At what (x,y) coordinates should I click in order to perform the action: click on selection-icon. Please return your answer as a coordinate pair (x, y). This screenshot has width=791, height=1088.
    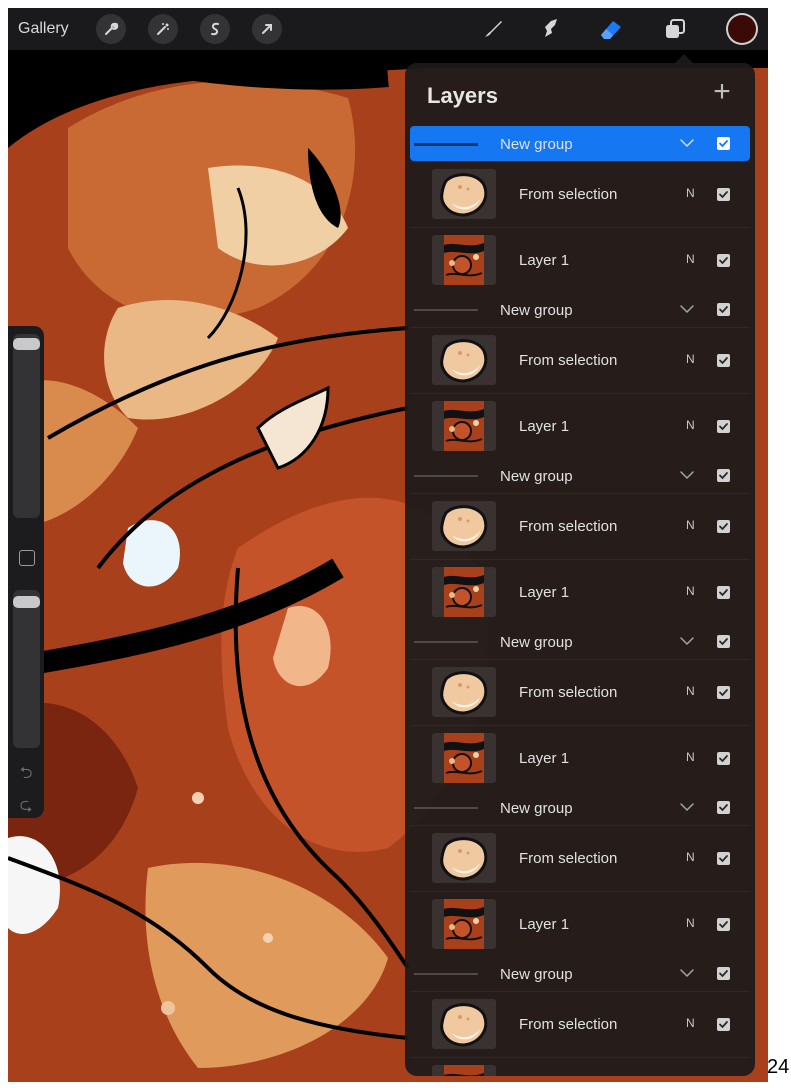
    Looking at the image, I should click on (215, 29).